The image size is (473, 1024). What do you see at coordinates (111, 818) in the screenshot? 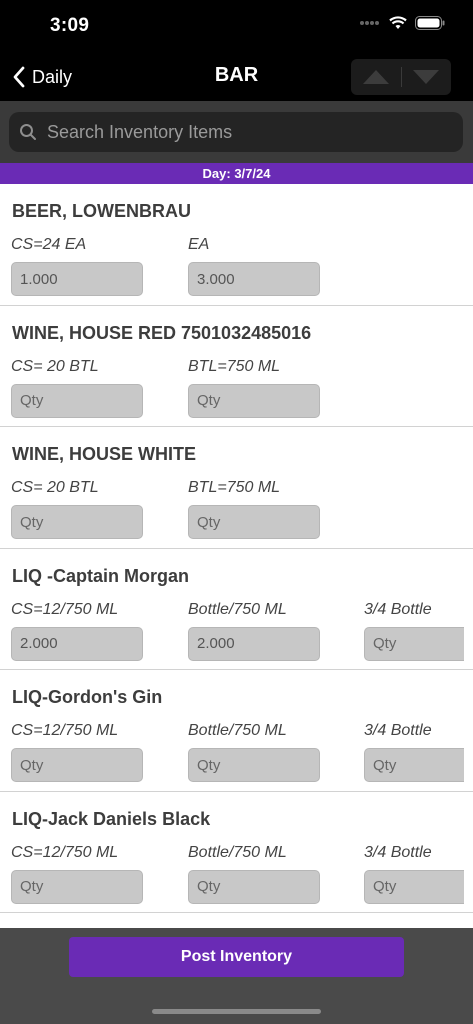
I see `item-name: LIQ-Jack Daniels Black` at bounding box center [111, 818].